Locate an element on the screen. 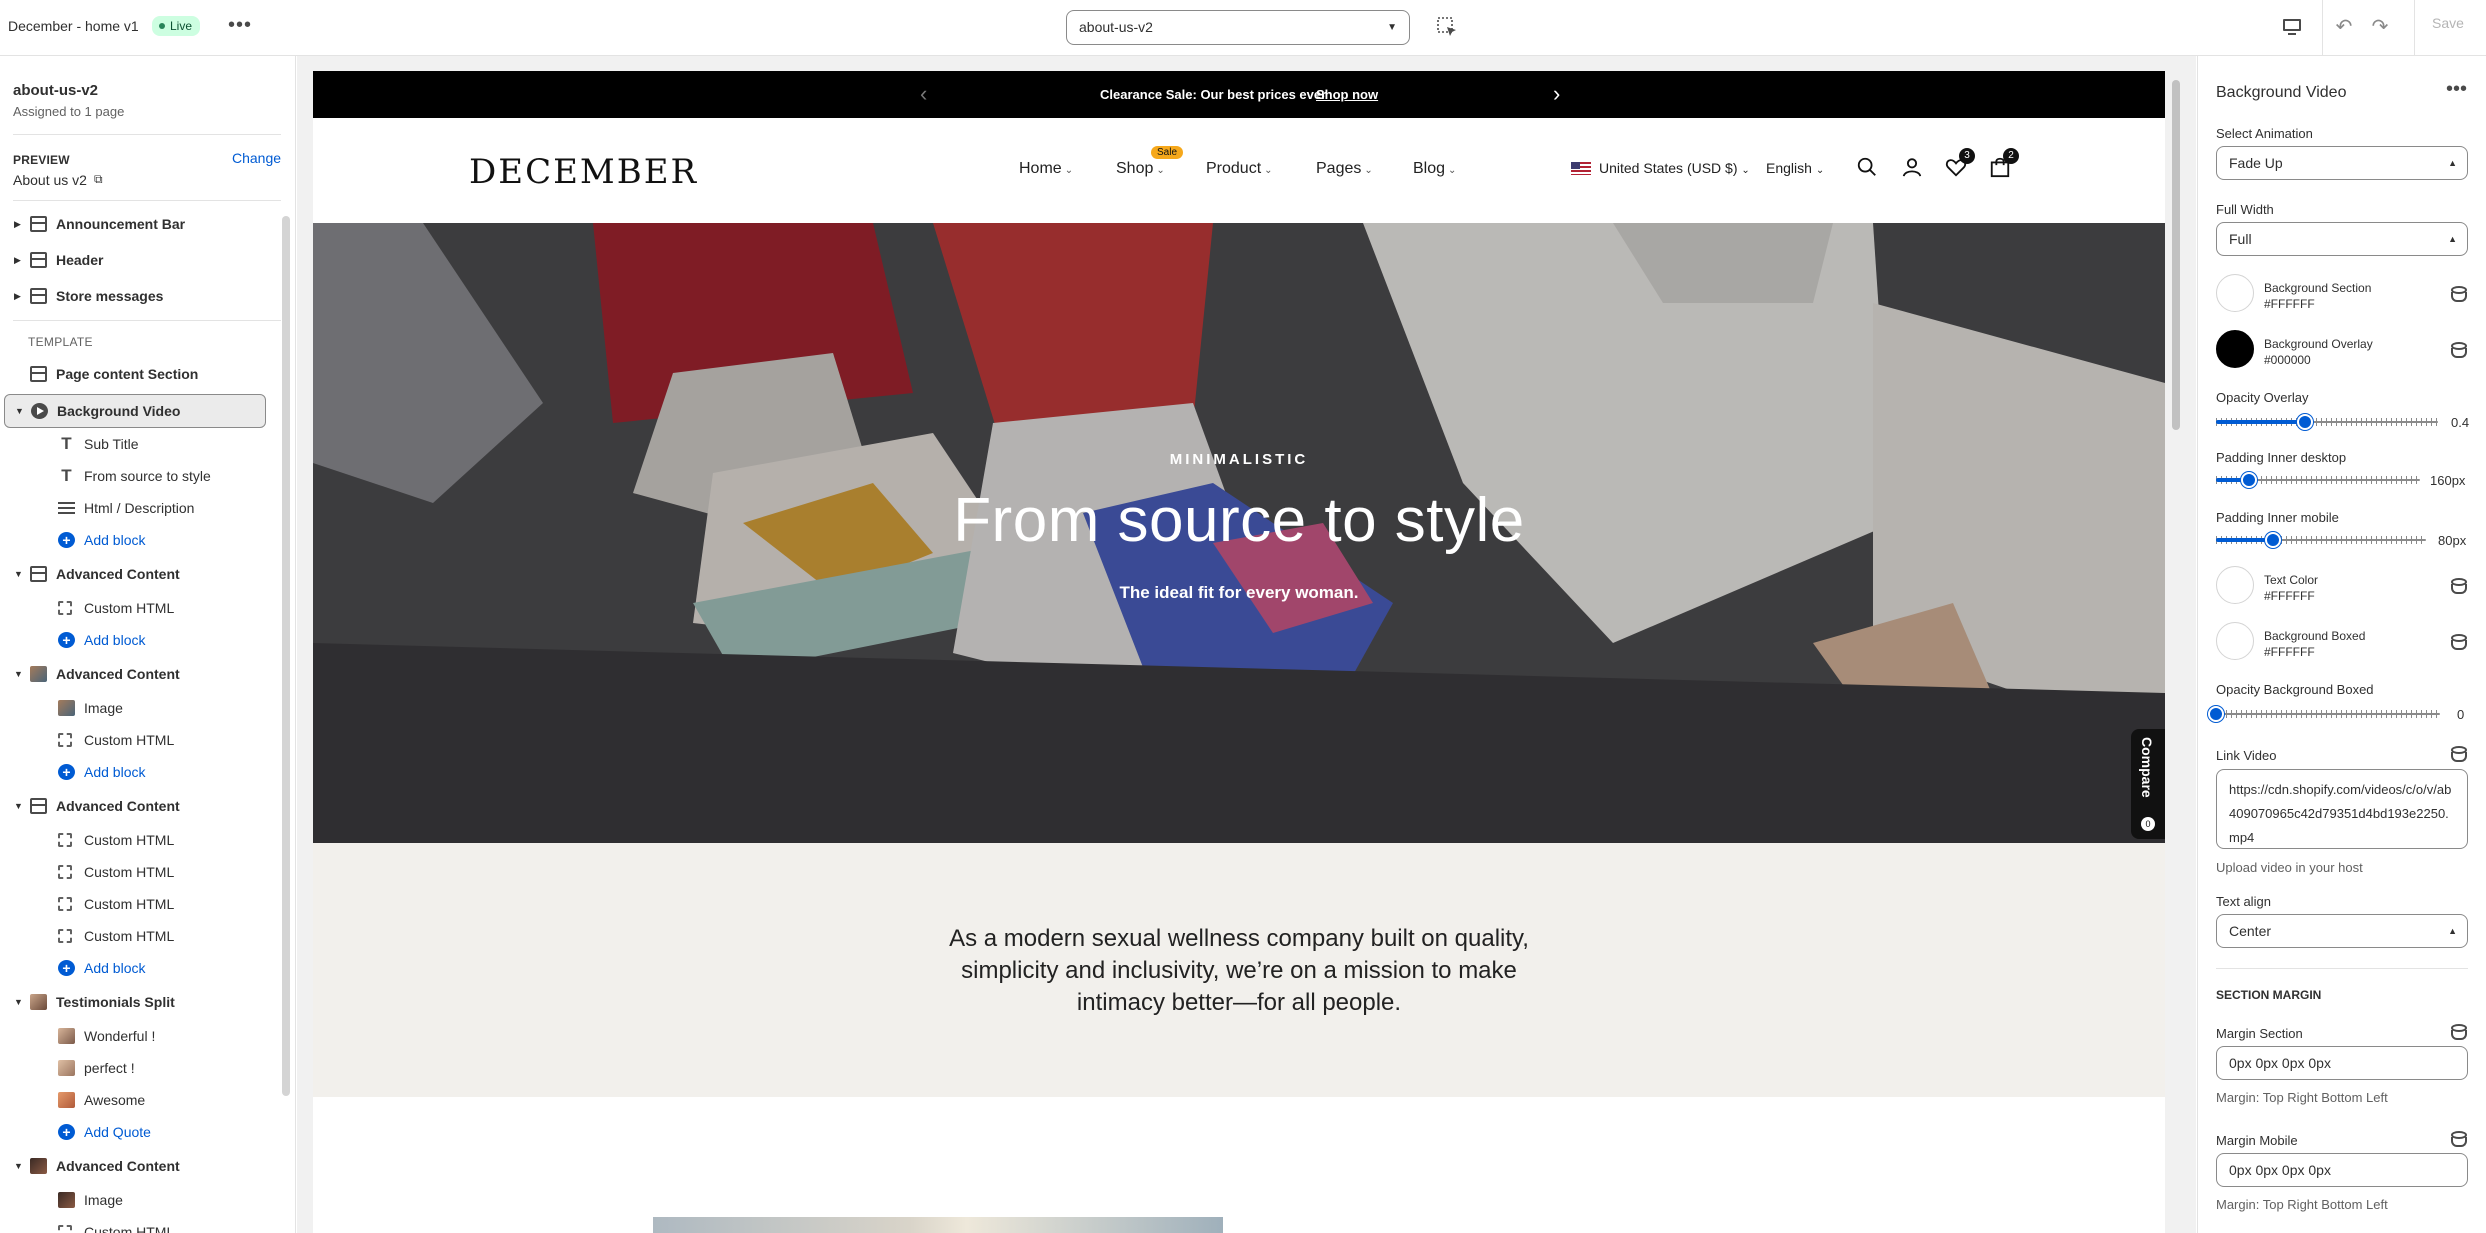 The width and height of the screenshot is (2486, 1233). block-label: Custom HTML is located at coordinates (129, 608).